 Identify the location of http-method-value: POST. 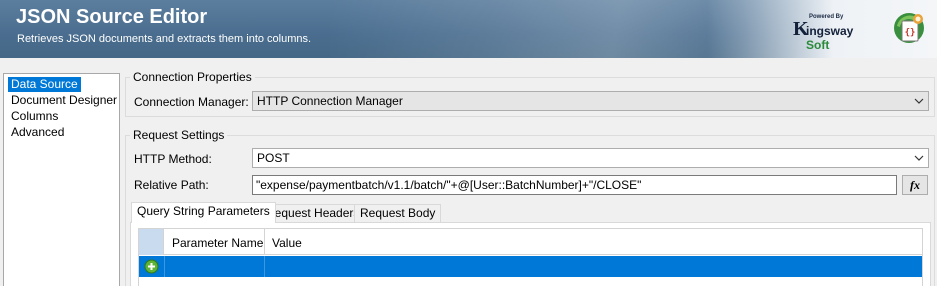
(273, 158).